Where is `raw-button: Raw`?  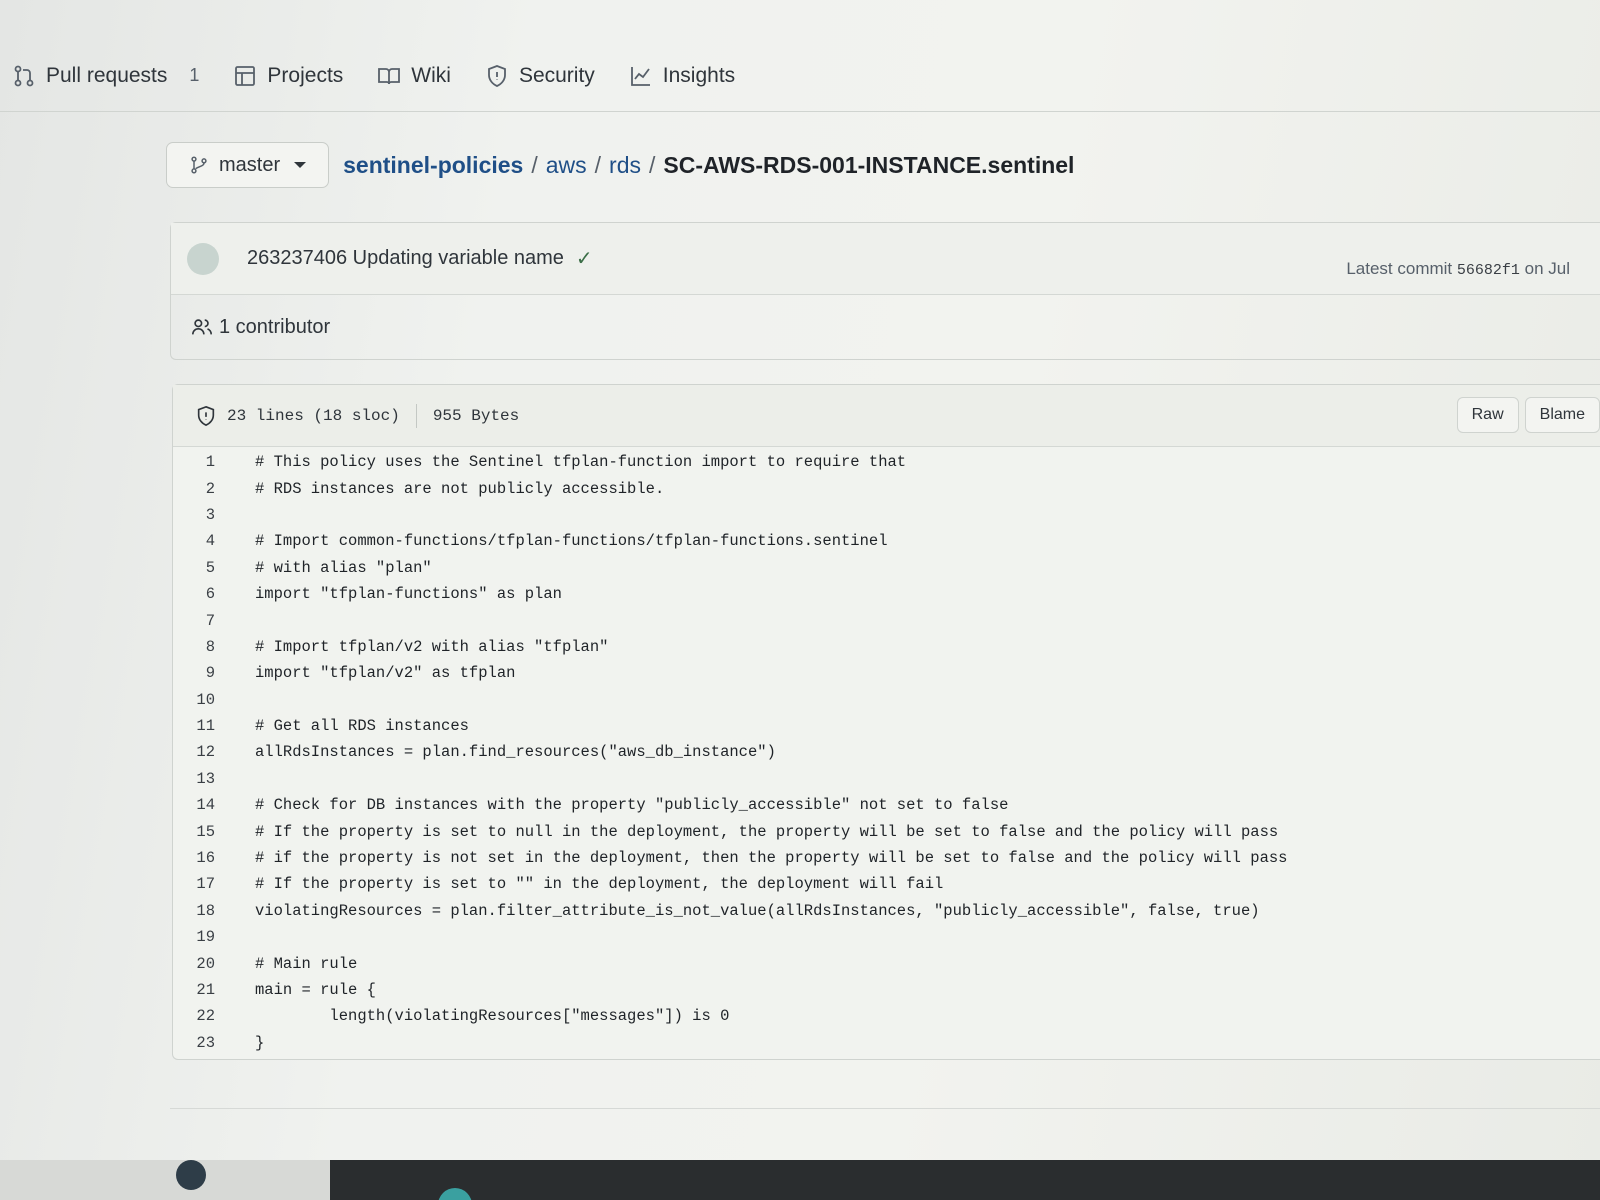 raw-button: Raw is located at coordinates (1487, 415).